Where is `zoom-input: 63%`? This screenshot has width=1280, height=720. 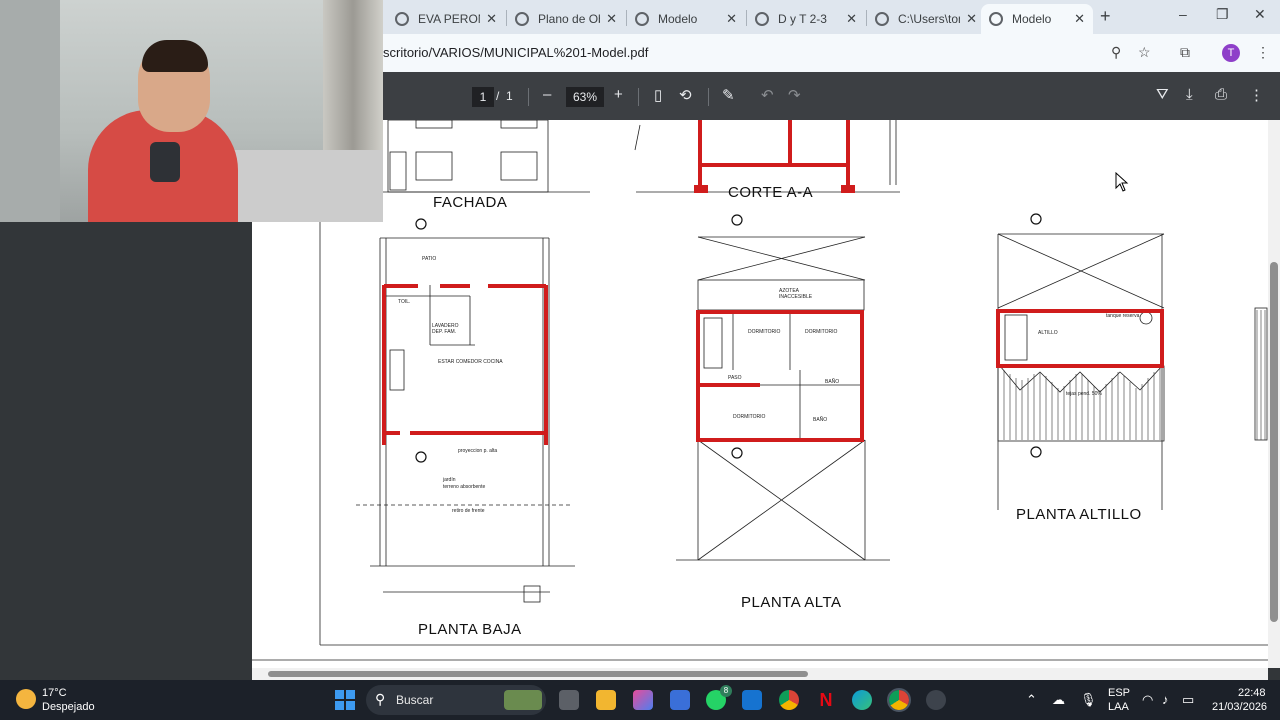
zoom-input: 63% is located at coordinates (585, 97).